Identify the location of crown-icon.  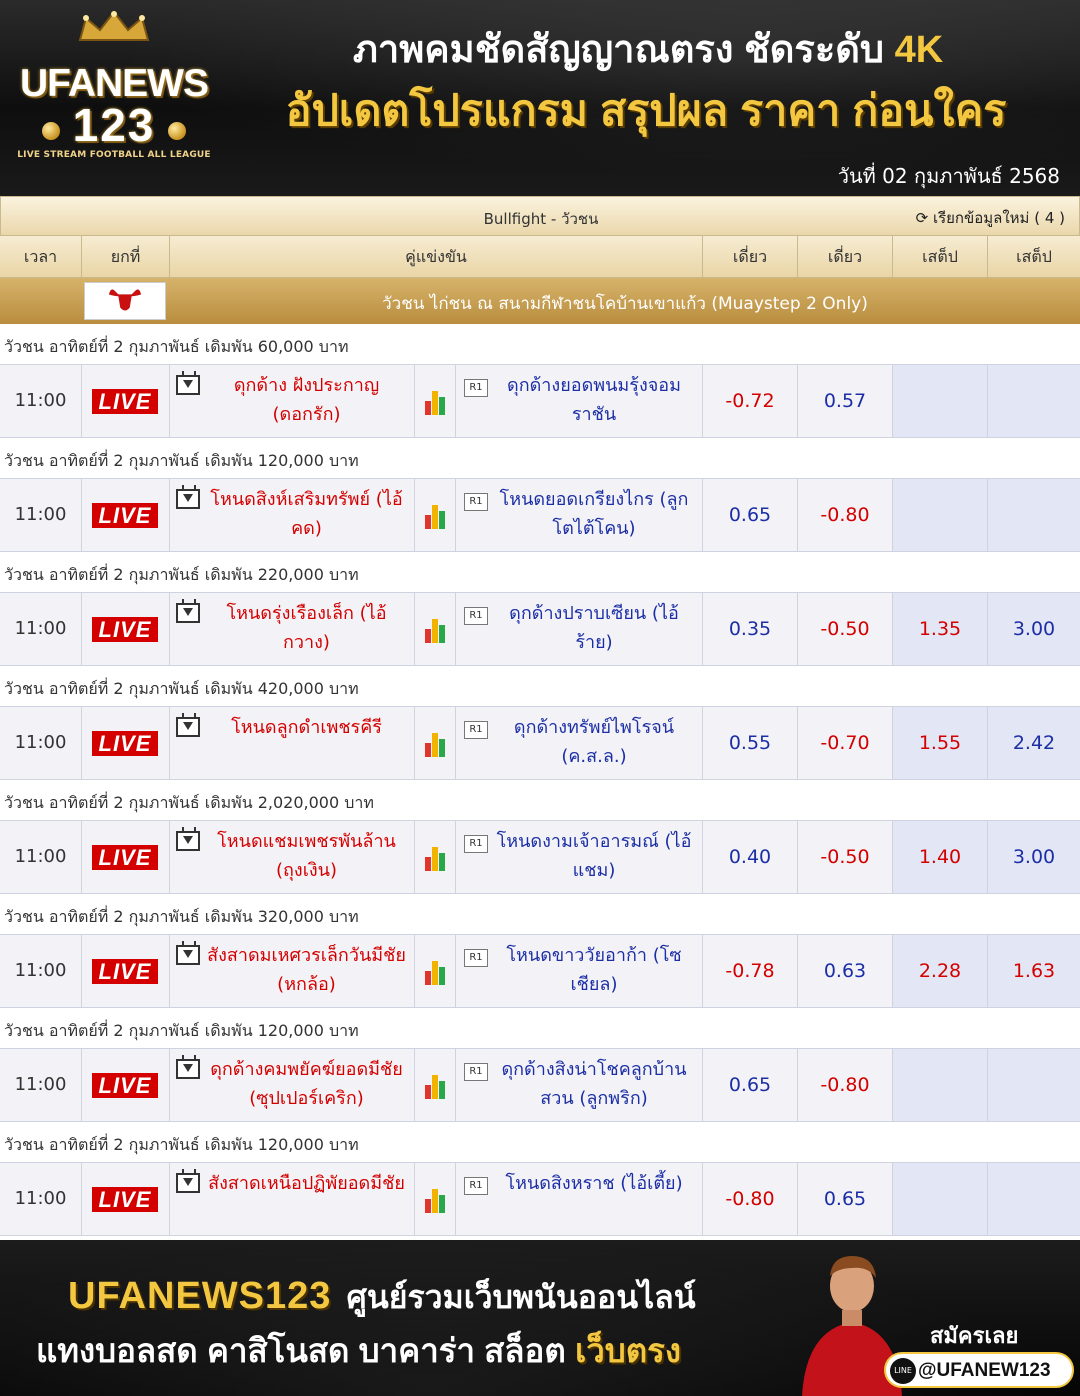
(114, 25).